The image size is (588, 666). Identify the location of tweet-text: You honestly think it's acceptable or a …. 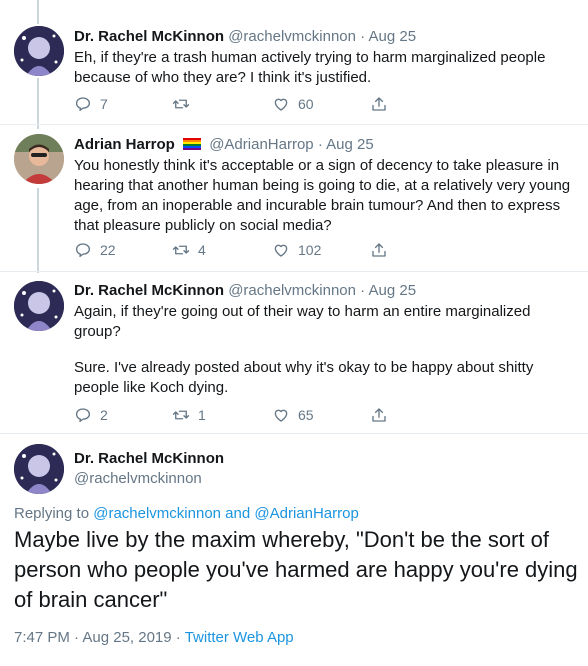
(322, 195).